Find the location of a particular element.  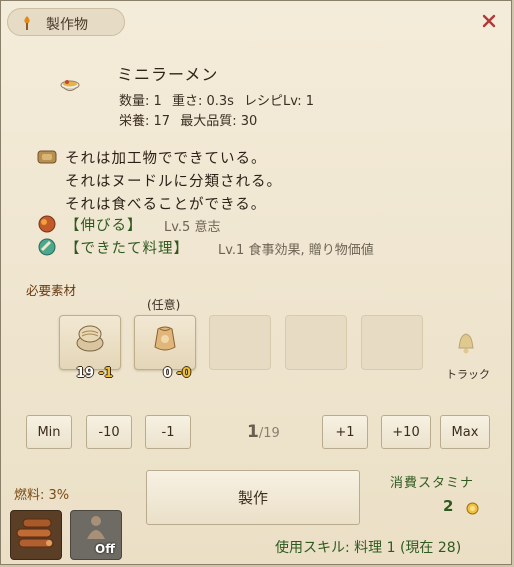

item-stats-line1: 数量: 1 重さ: 0.3s レシピLv: 1 is located at coordinates (219, 99).